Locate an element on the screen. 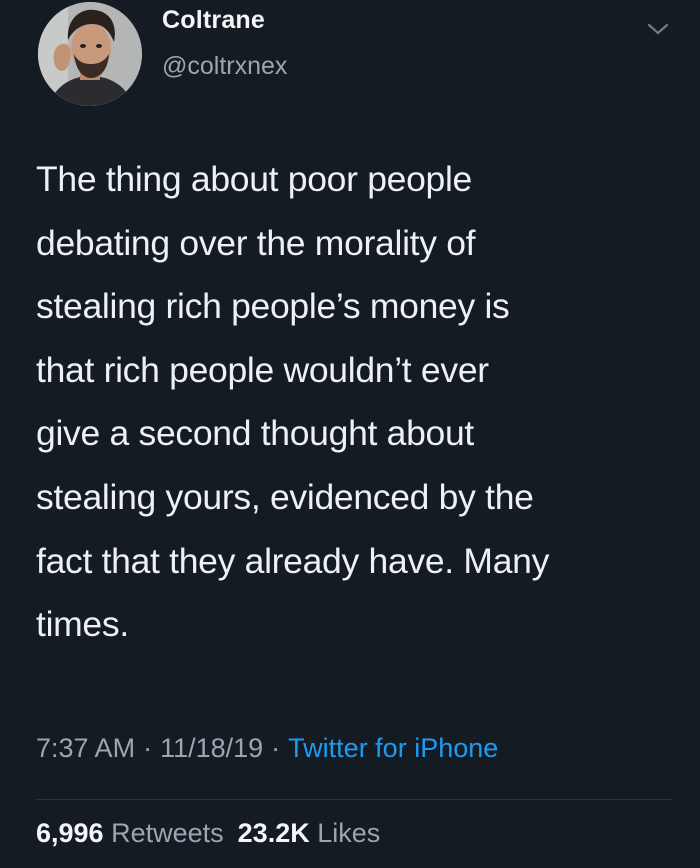  divider is located at coordinates (354, 799).